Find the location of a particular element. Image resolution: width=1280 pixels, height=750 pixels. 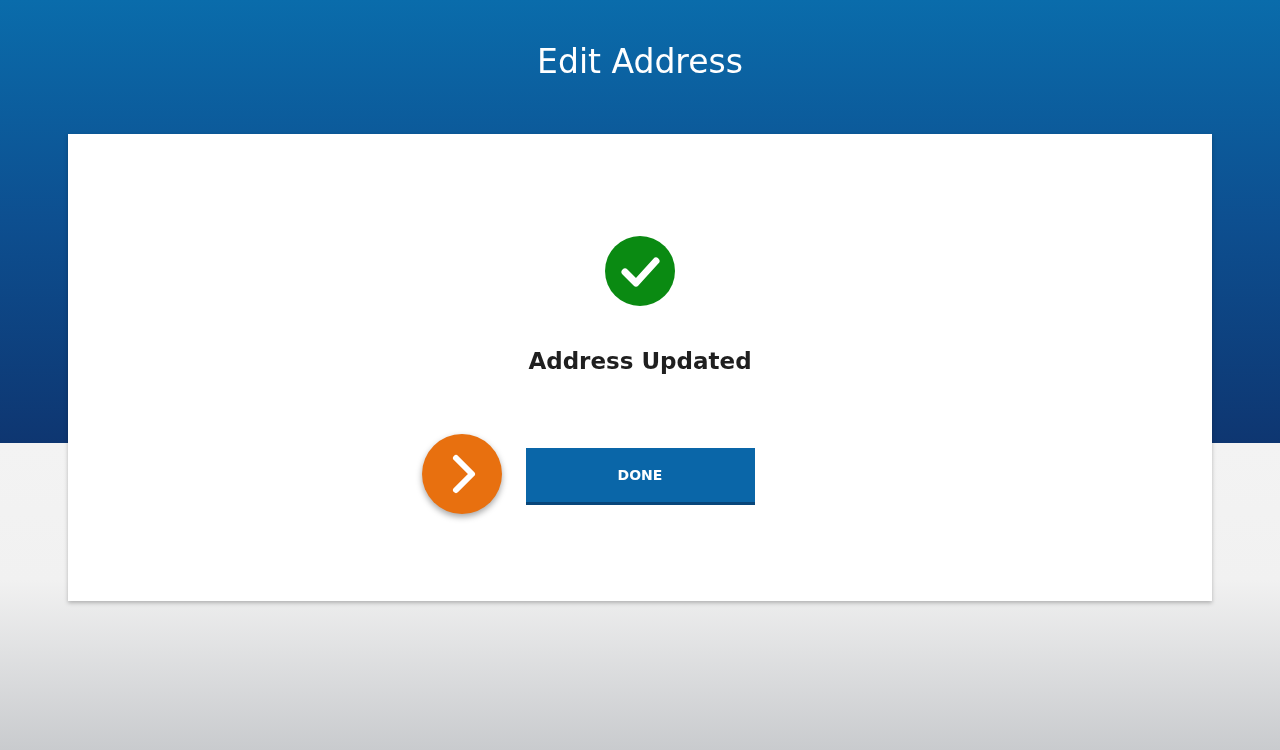

status-message: Address Updated is located at coordinates (640, 361).